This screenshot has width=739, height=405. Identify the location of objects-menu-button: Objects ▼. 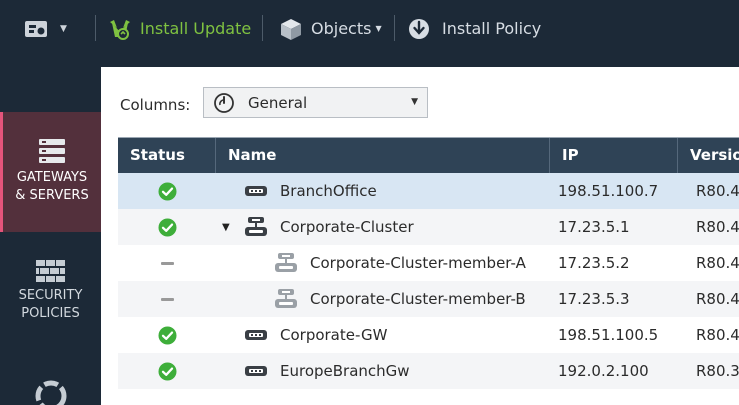
(330, 28).